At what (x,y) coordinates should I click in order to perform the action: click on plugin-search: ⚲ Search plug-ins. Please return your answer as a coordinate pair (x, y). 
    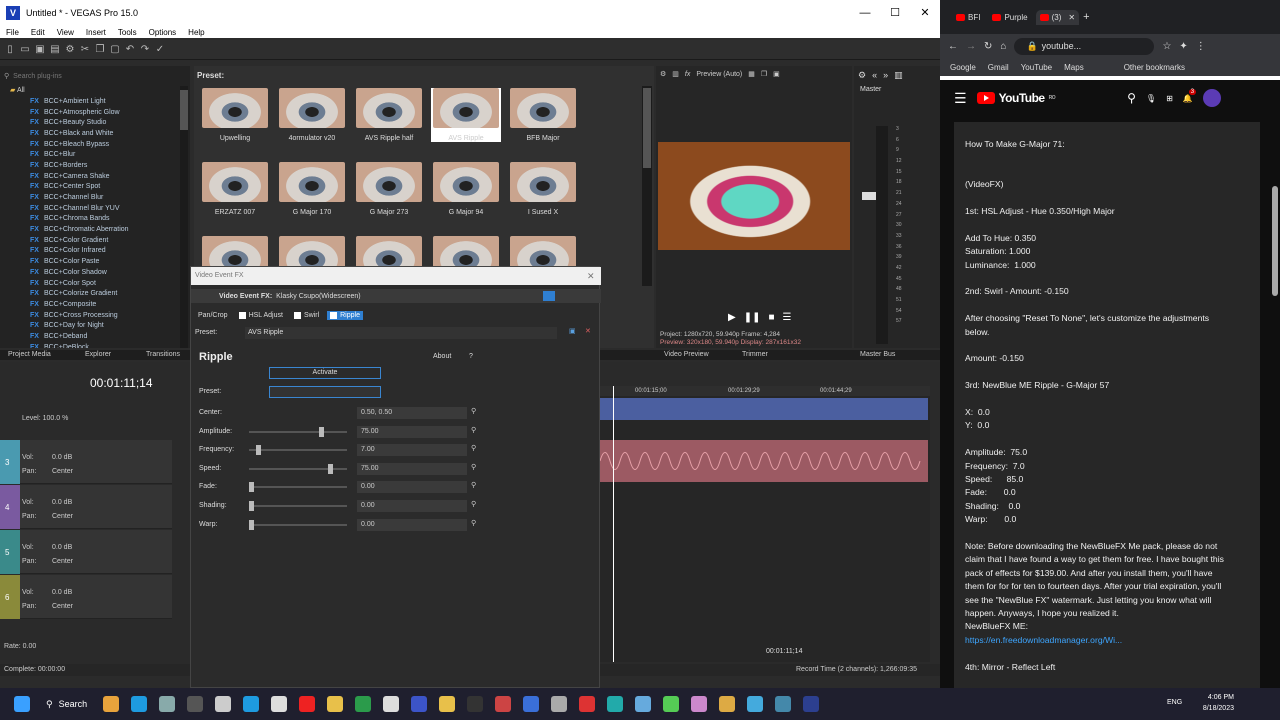
    Looking at the image, I should click on (95, 76).